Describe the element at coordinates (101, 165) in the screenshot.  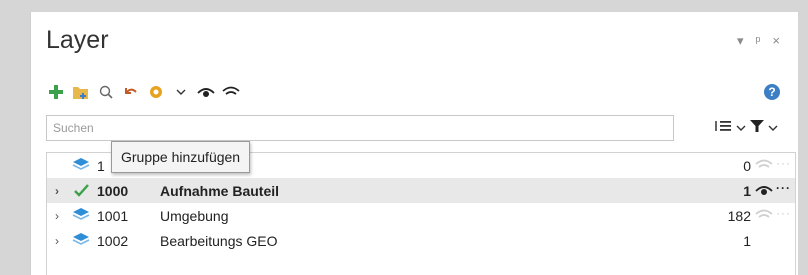
I see `layer-number: 1` at that location.